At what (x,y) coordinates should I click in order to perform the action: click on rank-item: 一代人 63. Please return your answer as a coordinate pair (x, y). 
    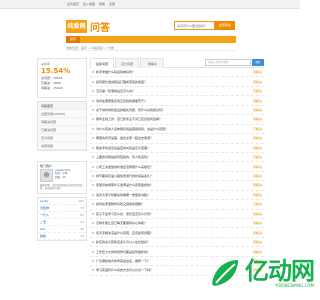
    Looking at the image, I should click on (62, 215).